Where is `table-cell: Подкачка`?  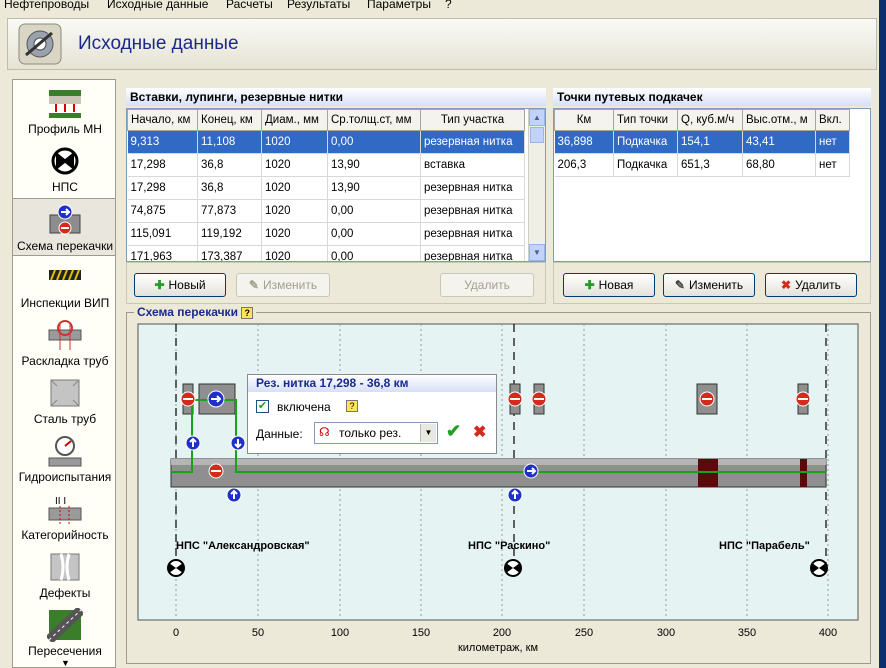 table-cell: Подкачка is located at coordinates (645, 142).